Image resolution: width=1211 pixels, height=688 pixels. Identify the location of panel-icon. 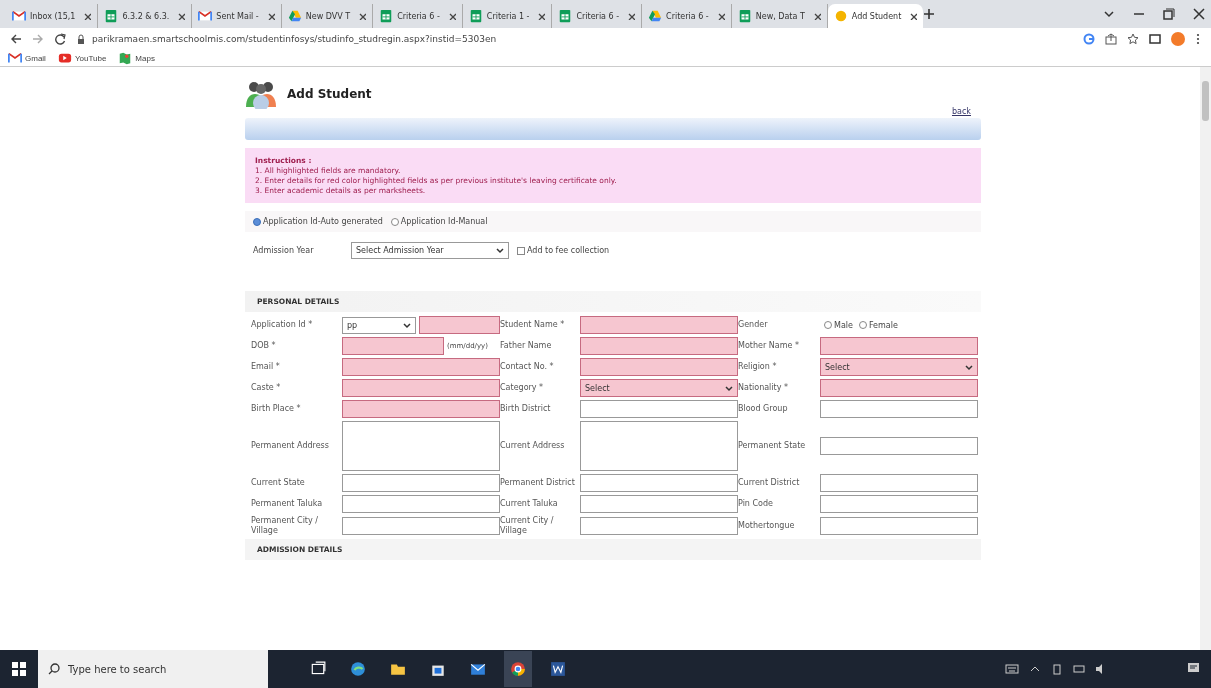
(1155, 39).